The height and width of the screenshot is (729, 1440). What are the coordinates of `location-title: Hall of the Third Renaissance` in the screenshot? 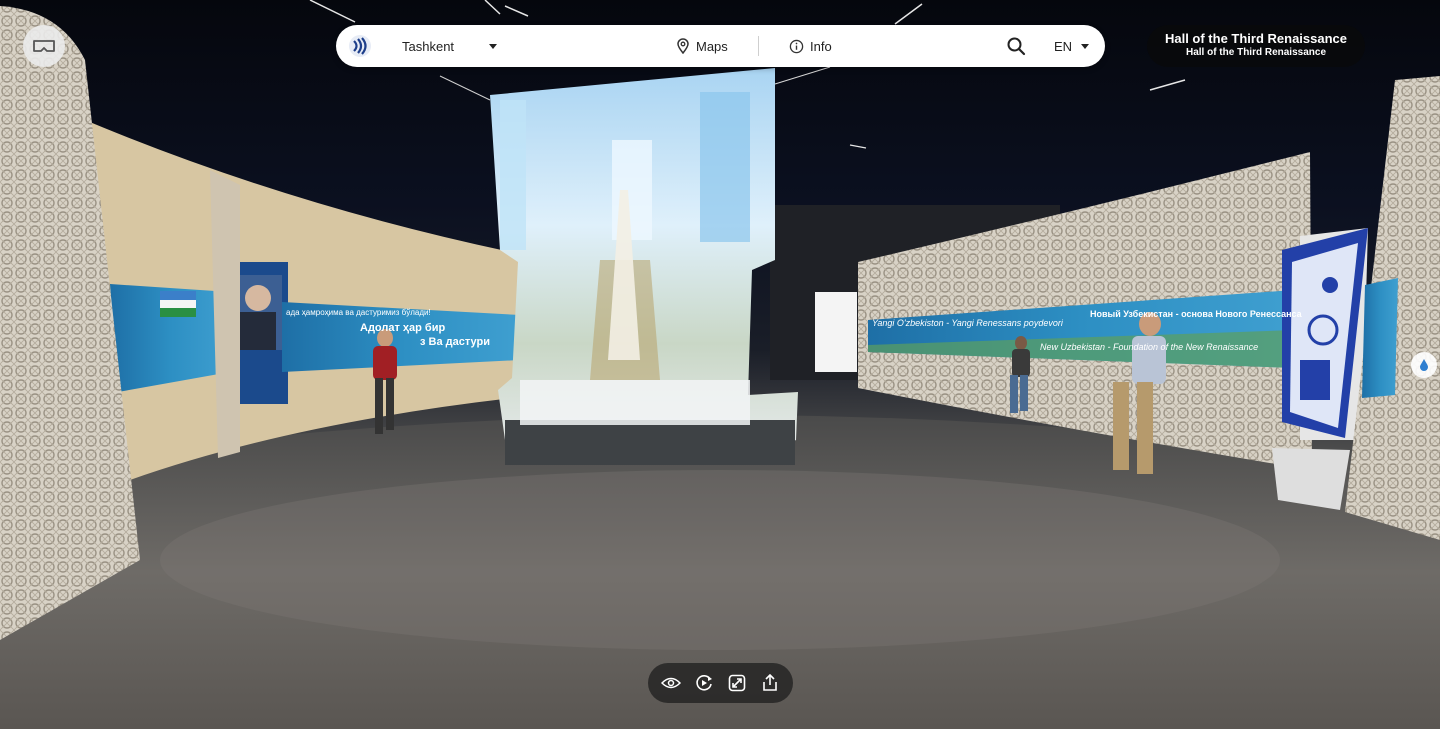 It's located at (1256, 38).